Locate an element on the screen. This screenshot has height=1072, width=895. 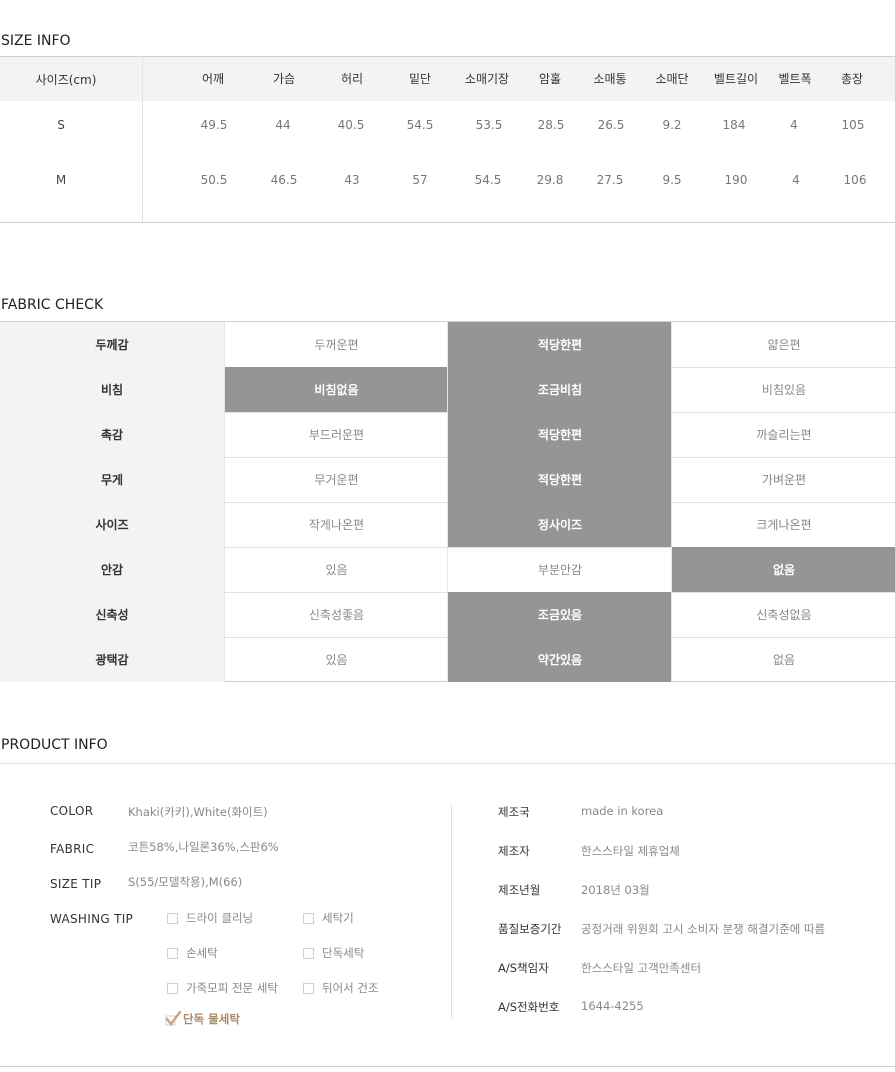
size-value: 57 is located at coordinates (420, 180).